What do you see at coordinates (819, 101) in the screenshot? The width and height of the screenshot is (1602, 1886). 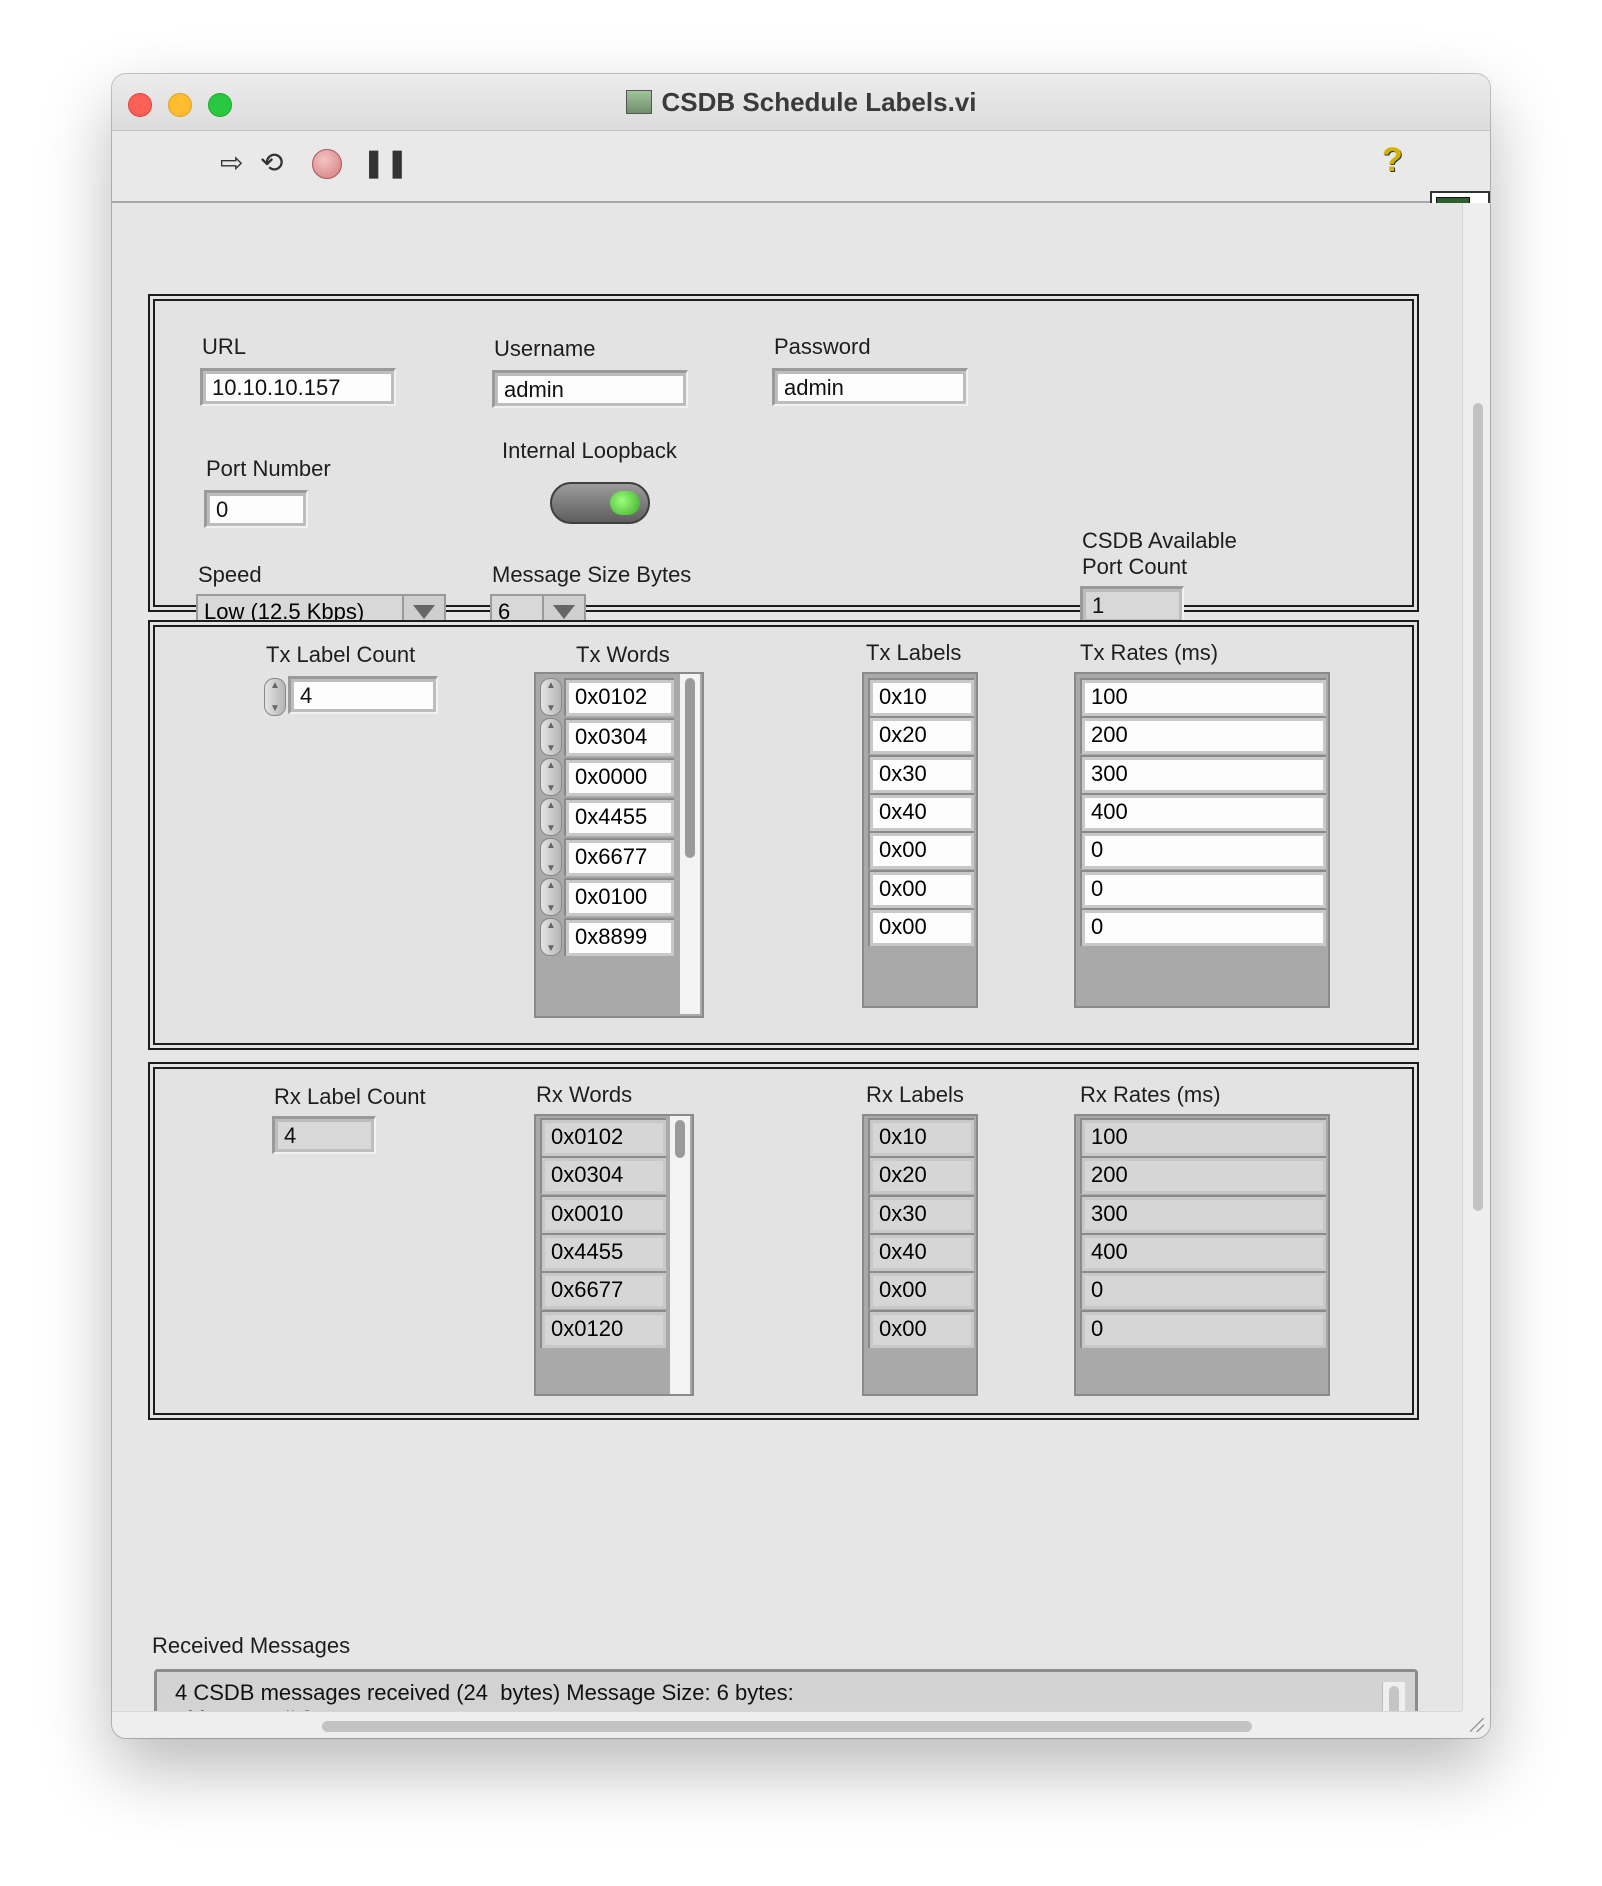 I see `window-title: CSDB Schedule Labels.vi` at bounding box center [819, 101].